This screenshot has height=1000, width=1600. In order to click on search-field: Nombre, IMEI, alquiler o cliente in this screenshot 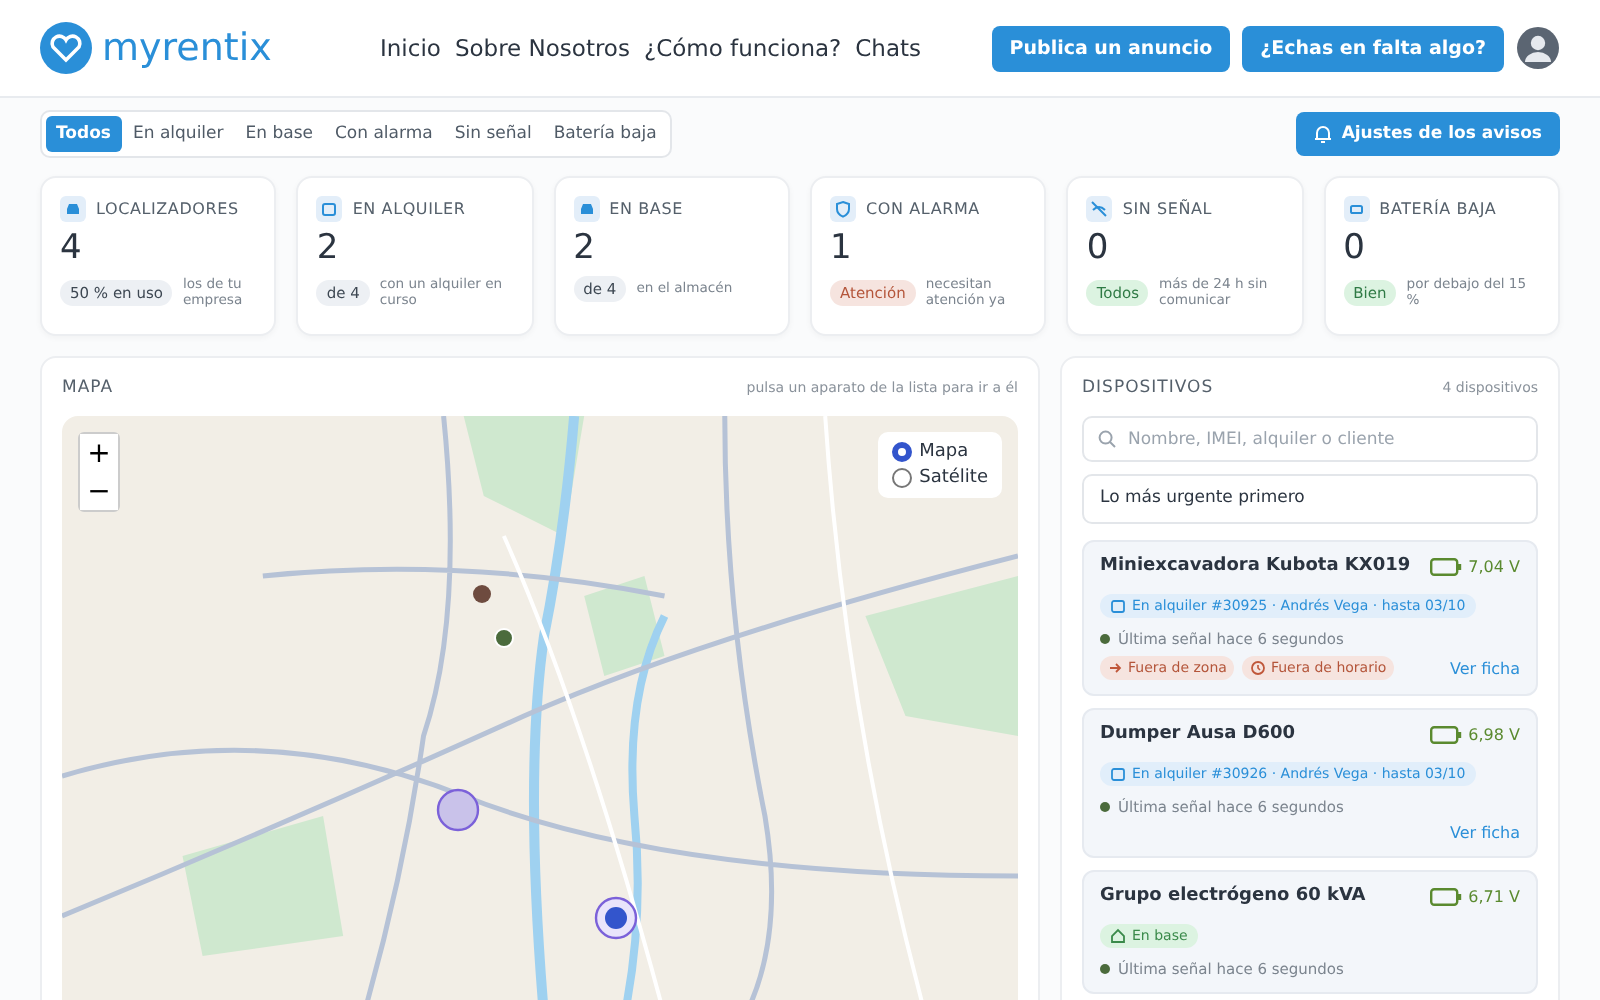, I will do `click(1310, 439)`.